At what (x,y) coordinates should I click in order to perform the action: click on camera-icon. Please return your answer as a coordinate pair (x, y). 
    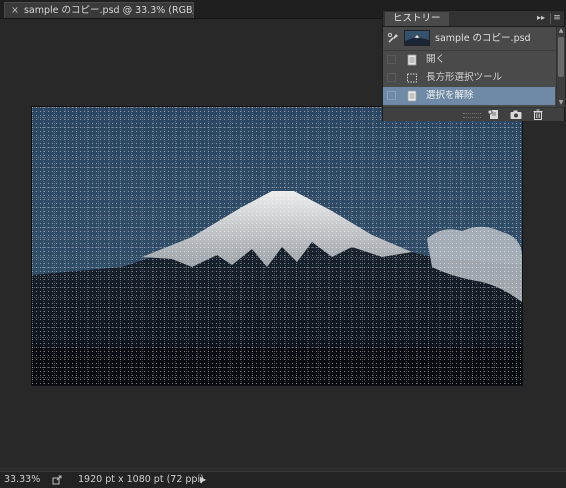
    Looking at the image, I should click on (516, 114).